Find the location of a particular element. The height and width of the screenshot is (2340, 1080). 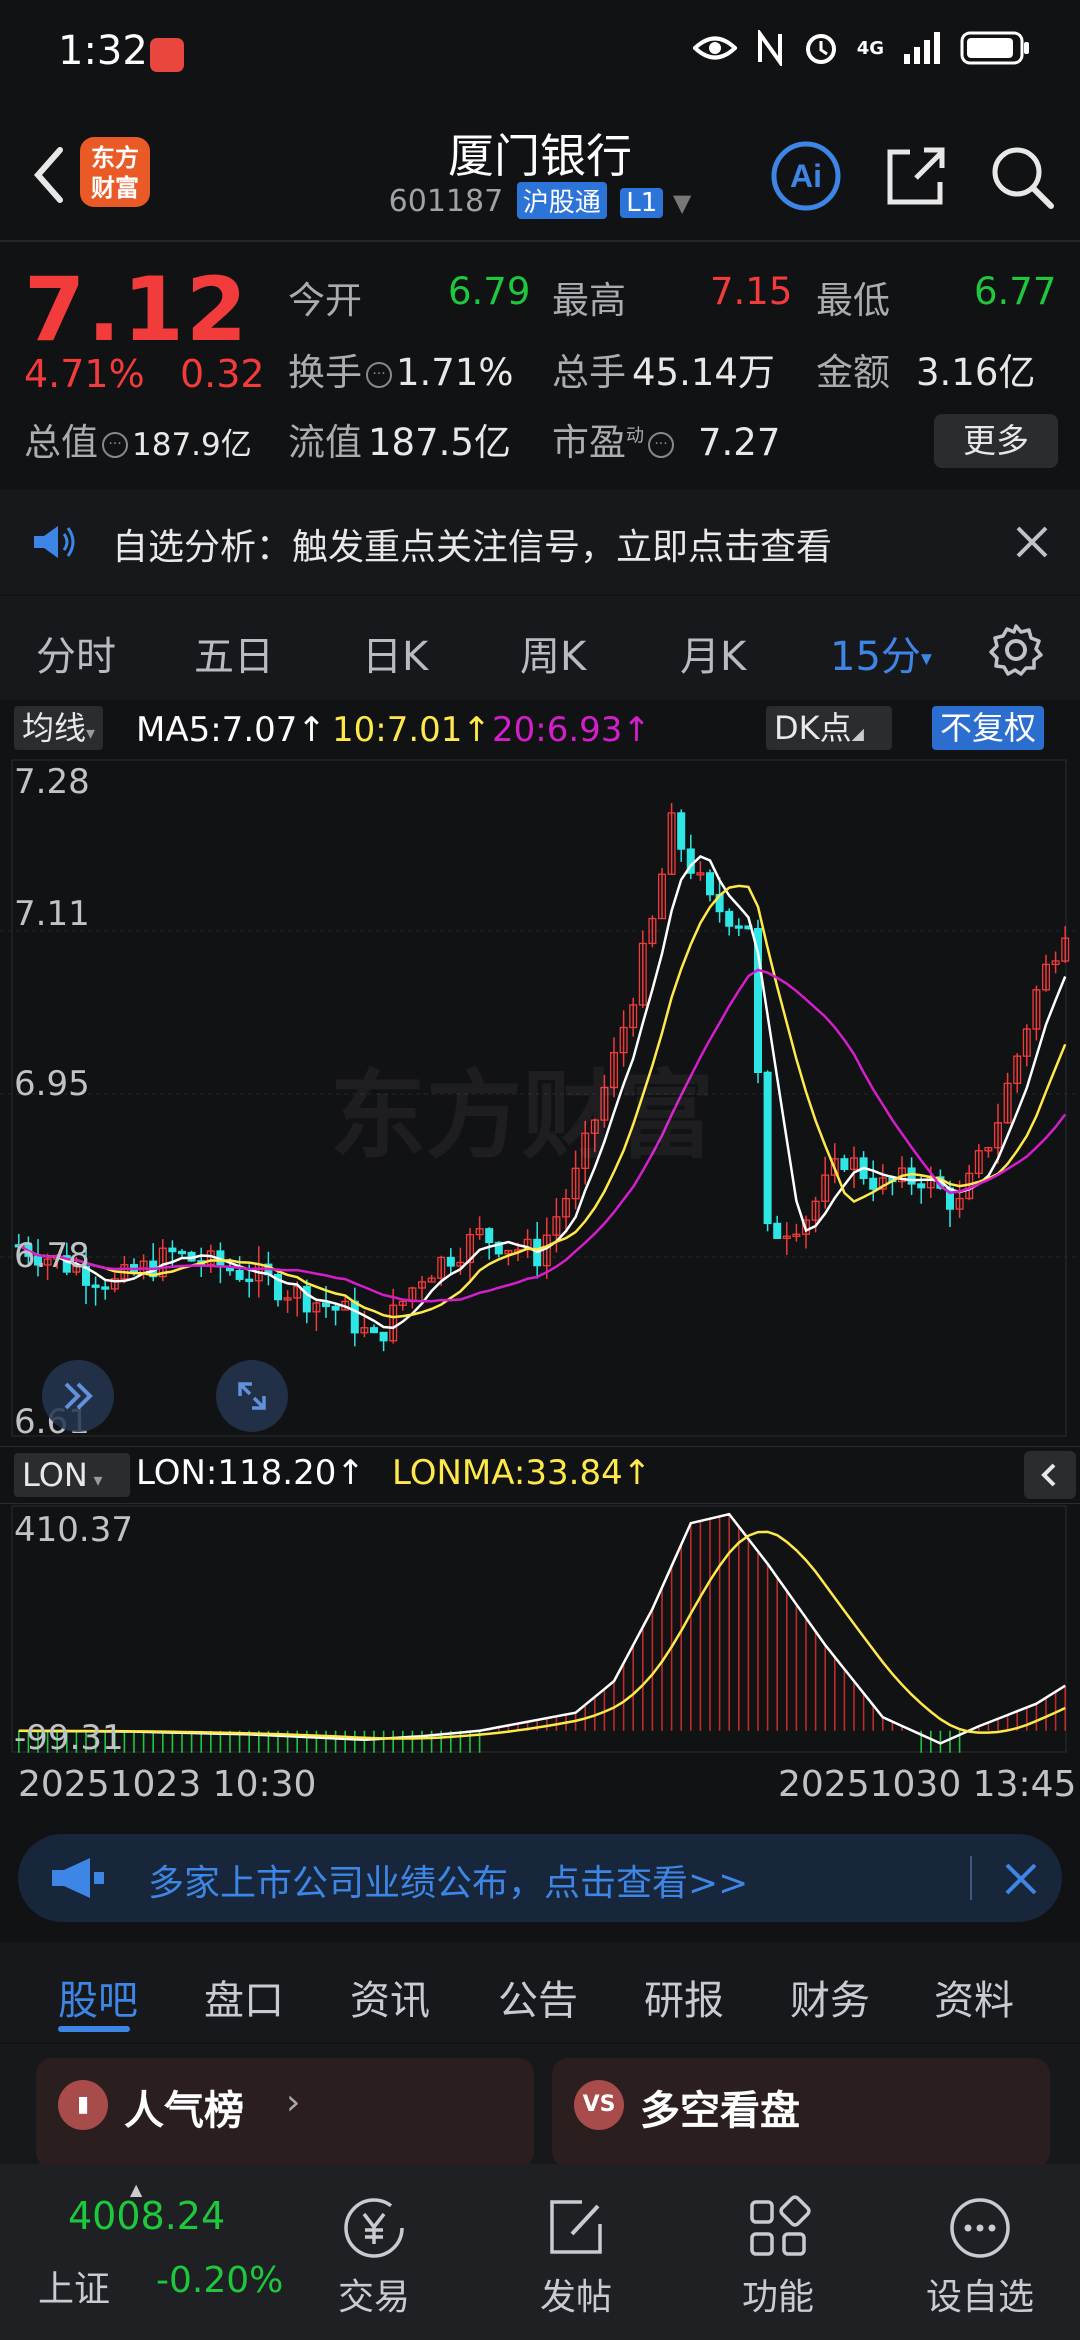

quote-open-label: 今开 is located at coordinates (325, 300).